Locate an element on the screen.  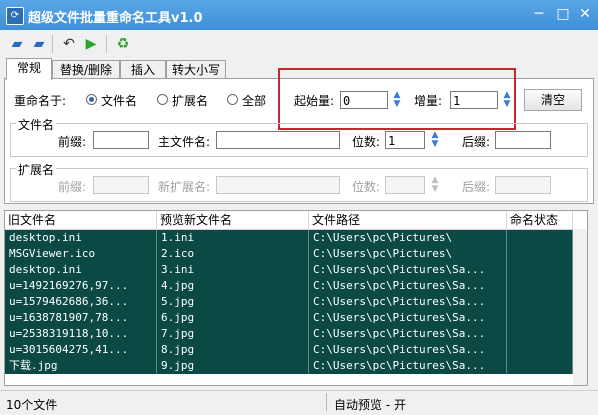
suffix-input is located at coordinates (523, 140).